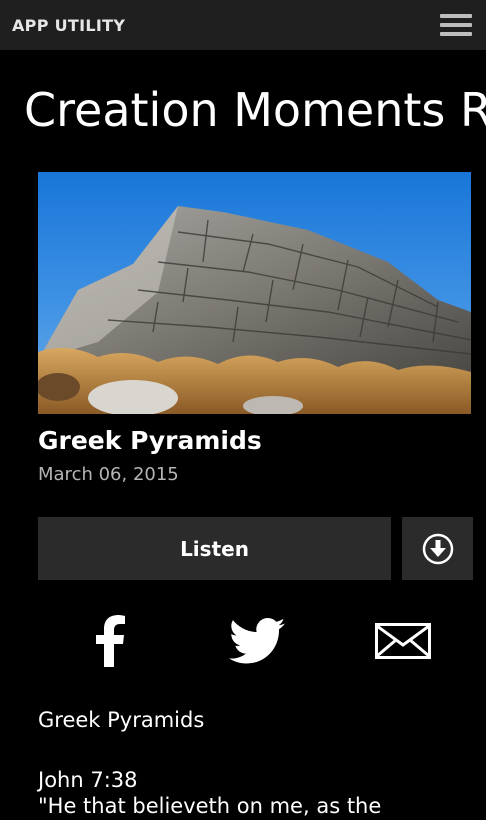 Image resolution: width=486 pixels, height=820 pixels. Describe the element at coordinates (121, 720) in the screenshot. I see `body-heading: Greek Pyramids` at that location.